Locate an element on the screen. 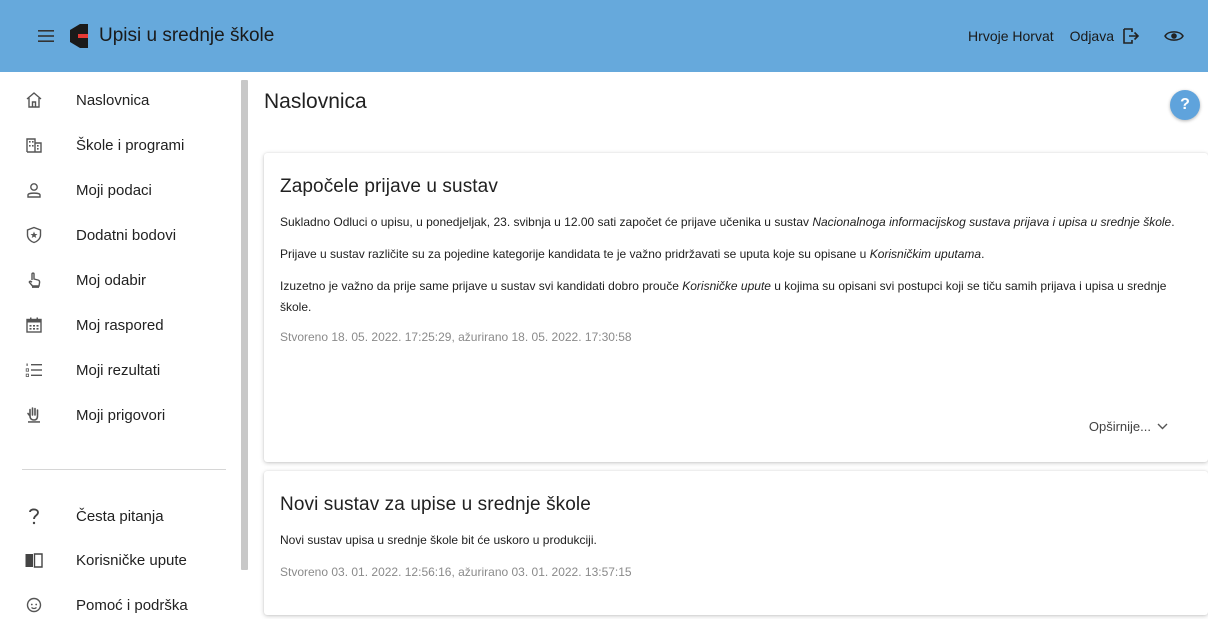  sidebar-item-label: Pomoć i podrška is located at coordinates (132, 605).